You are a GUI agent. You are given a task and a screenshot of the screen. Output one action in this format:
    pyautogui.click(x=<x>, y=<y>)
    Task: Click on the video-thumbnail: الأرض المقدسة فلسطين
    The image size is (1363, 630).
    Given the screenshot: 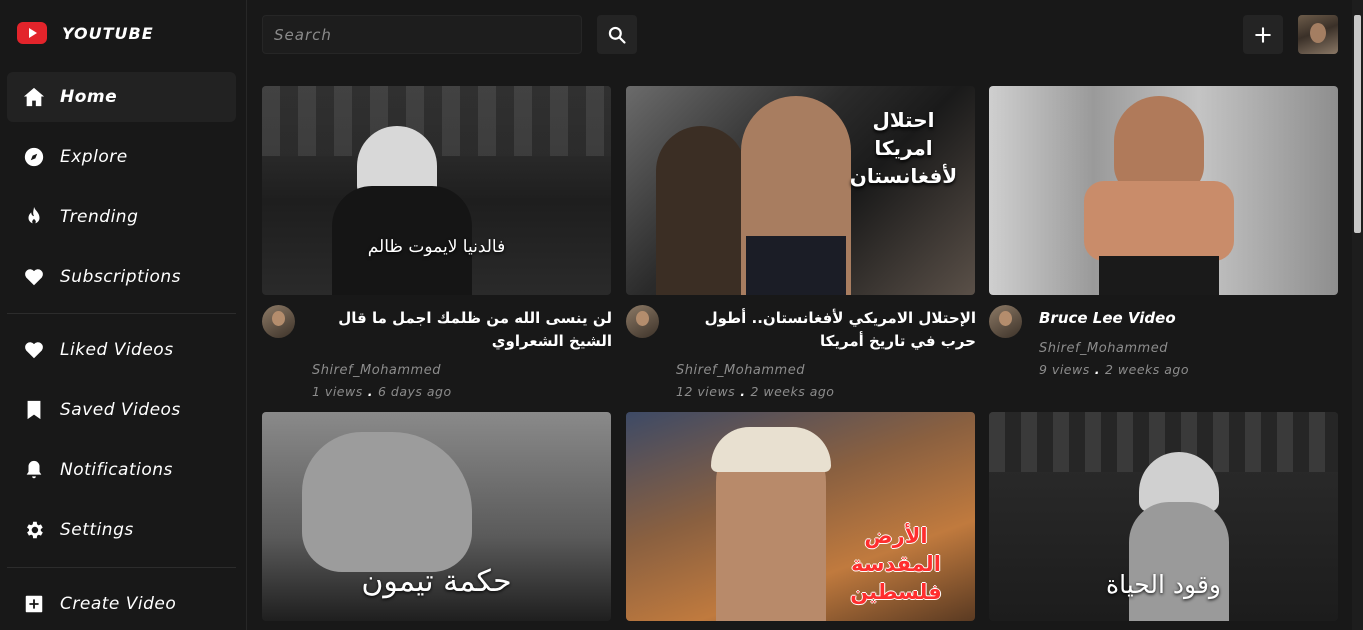 What is the action you would take?
    pyautogui.click(x=800, y=516)
    